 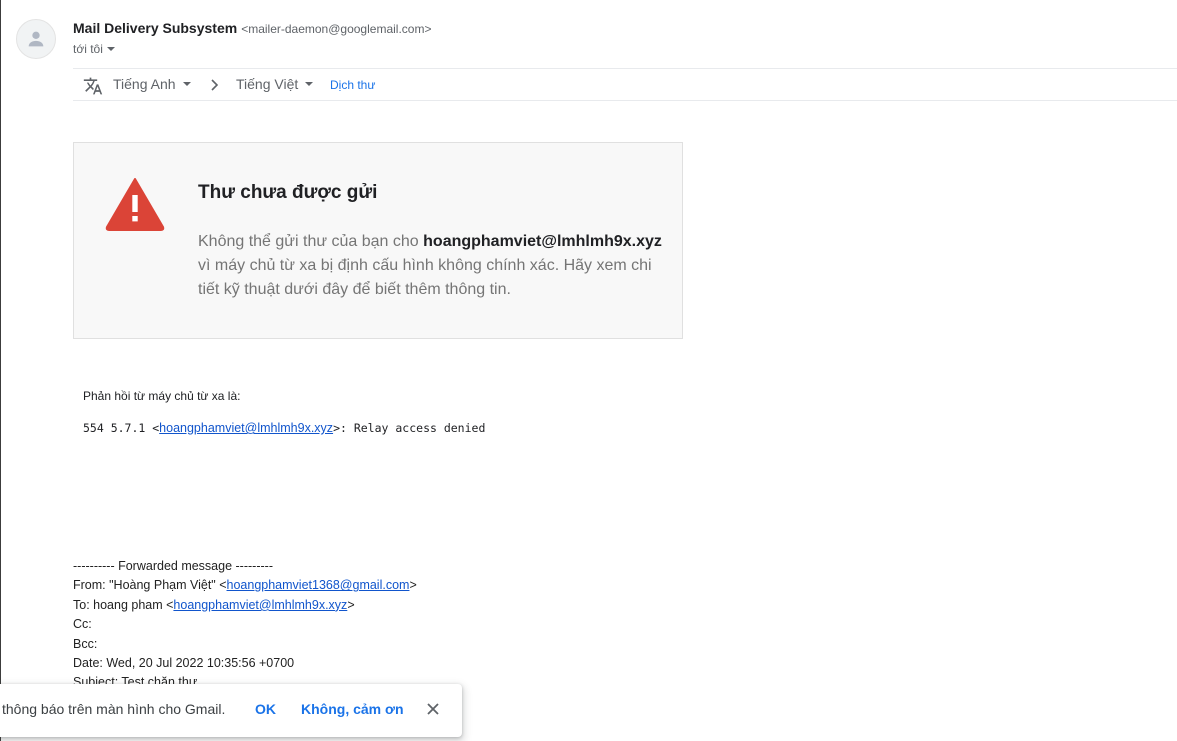 I want to click on sender-email: <mailer-daemon@googlemail.com>, so click(x=336, y=29).